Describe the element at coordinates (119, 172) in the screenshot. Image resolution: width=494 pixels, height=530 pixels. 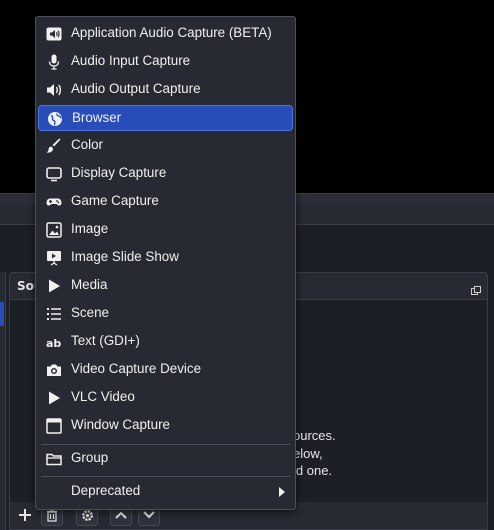
I see `menu-item-label: Display Capture` at that location.